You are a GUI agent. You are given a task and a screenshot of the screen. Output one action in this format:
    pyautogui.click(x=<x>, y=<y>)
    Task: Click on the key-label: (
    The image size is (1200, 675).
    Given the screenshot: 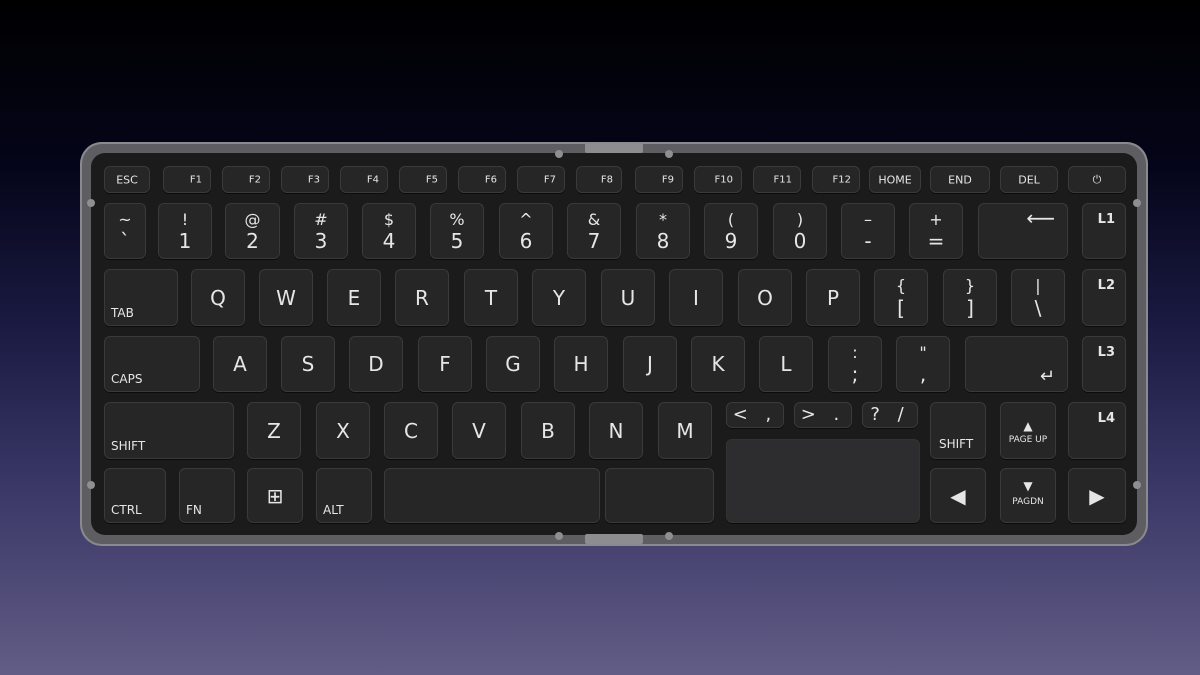 What is the action you would take?
    pyautogui.click(x=731, y=219)
    